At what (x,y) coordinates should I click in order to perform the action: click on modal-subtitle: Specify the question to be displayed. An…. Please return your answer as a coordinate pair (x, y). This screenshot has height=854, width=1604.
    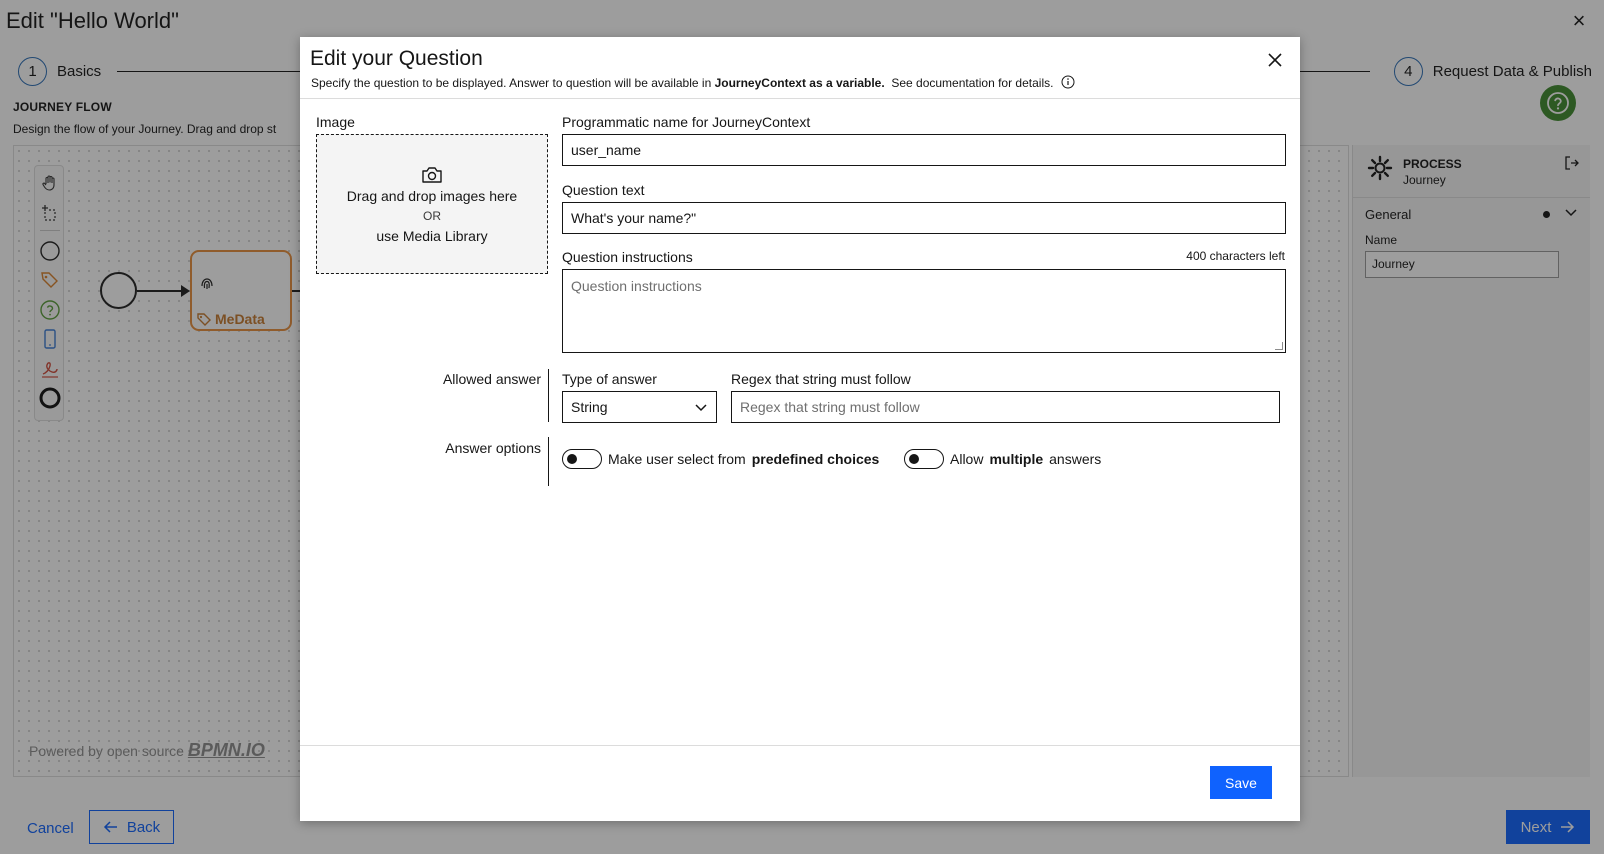
    Looking at the image, I should click on (693, 82).